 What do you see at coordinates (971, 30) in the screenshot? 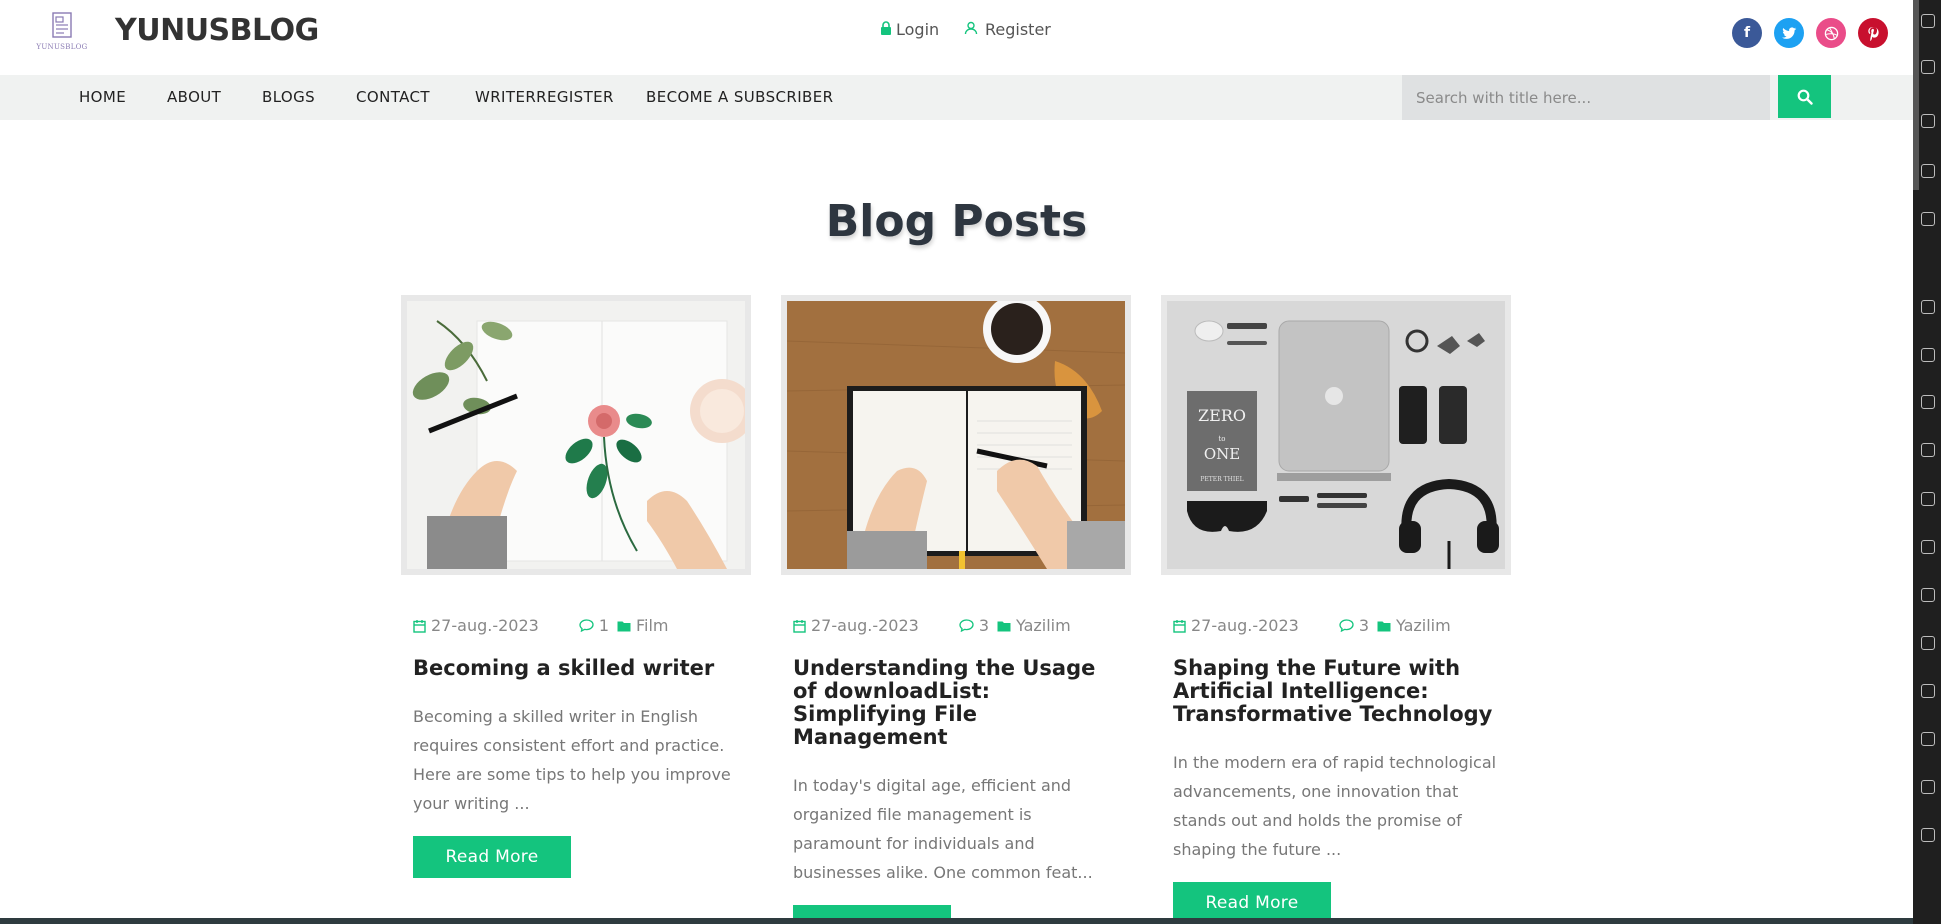
I see `user-icon` at bounding box center [971, 30].